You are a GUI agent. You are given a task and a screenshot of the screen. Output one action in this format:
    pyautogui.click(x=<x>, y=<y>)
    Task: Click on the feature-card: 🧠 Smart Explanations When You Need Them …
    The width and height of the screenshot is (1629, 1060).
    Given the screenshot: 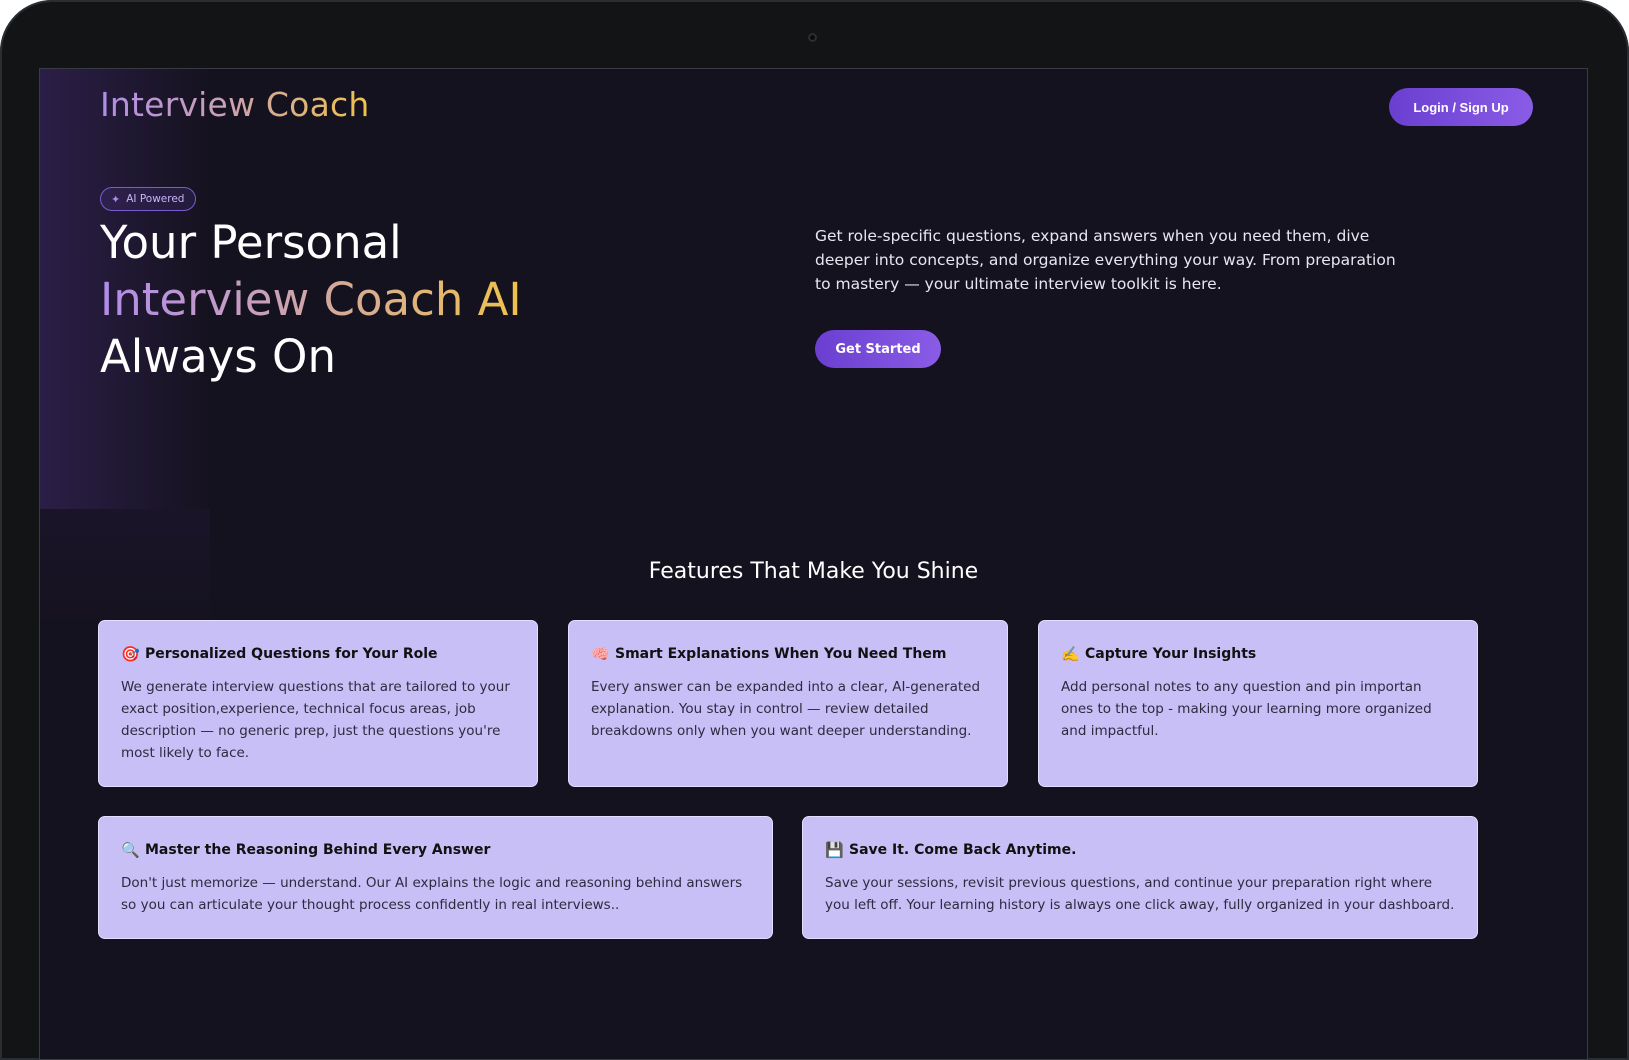 What is the action you would take?
    pyautogui.click(x=788, y=703)
    